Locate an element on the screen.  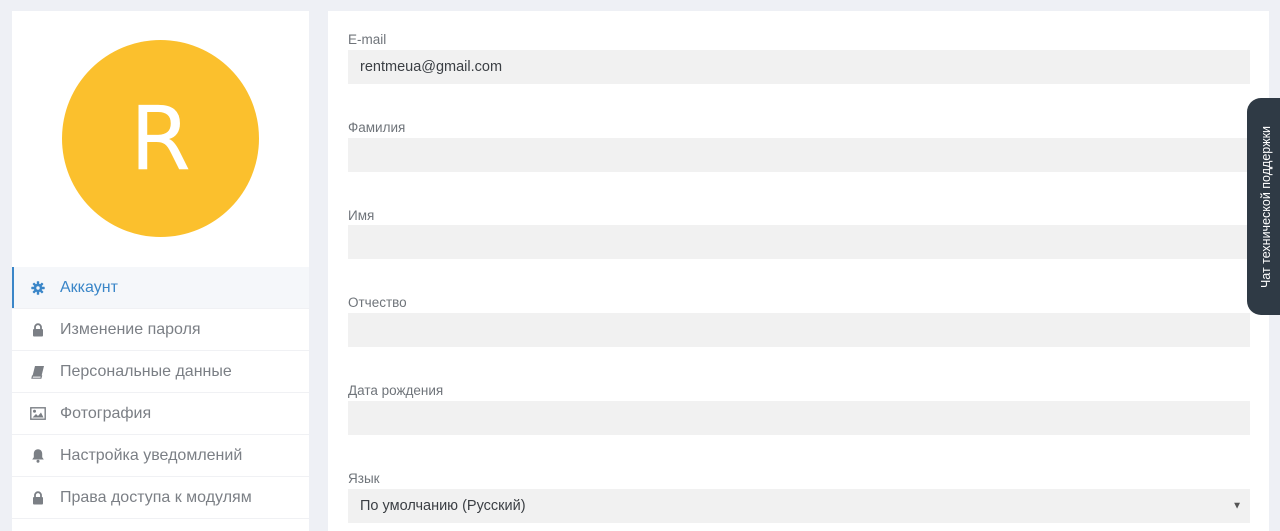
sidebar-item-label: Изменение пароля is located at coordinates (130, 329).